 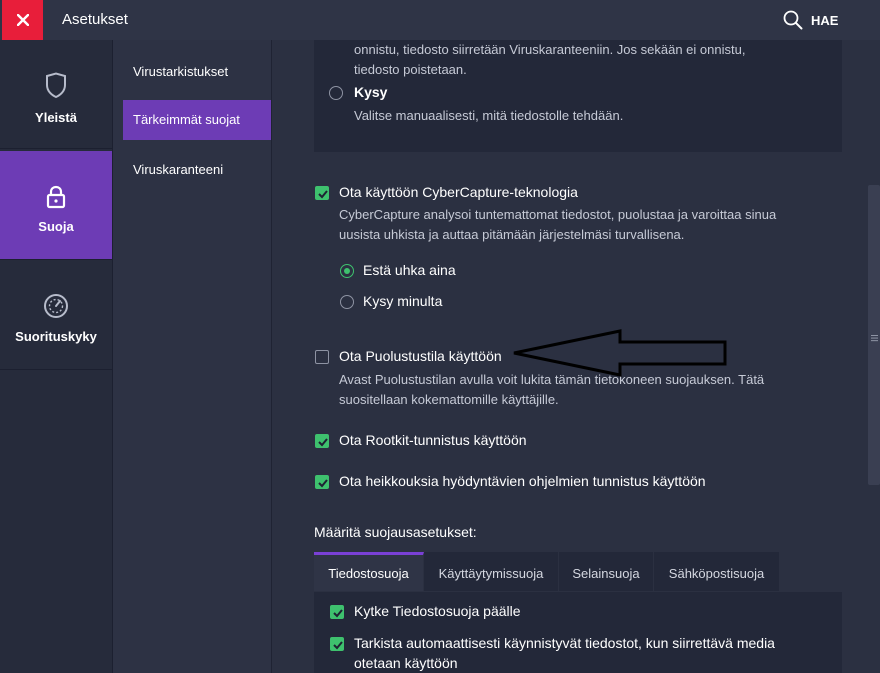 I want to click on option-description: tiedosto poistetaan., so click(x=410, y=69).